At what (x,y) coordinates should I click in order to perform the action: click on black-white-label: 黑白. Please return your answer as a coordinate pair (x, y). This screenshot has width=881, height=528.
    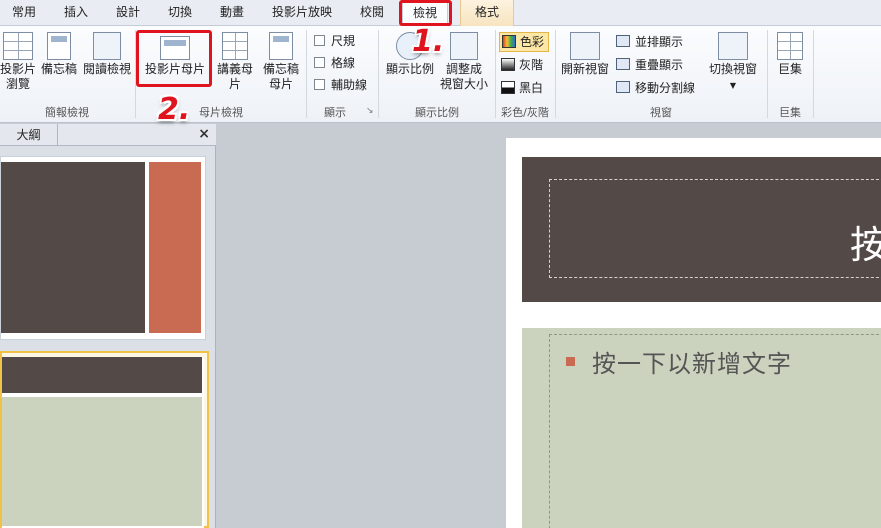
    Looking at the image, I should click on (531, 88).